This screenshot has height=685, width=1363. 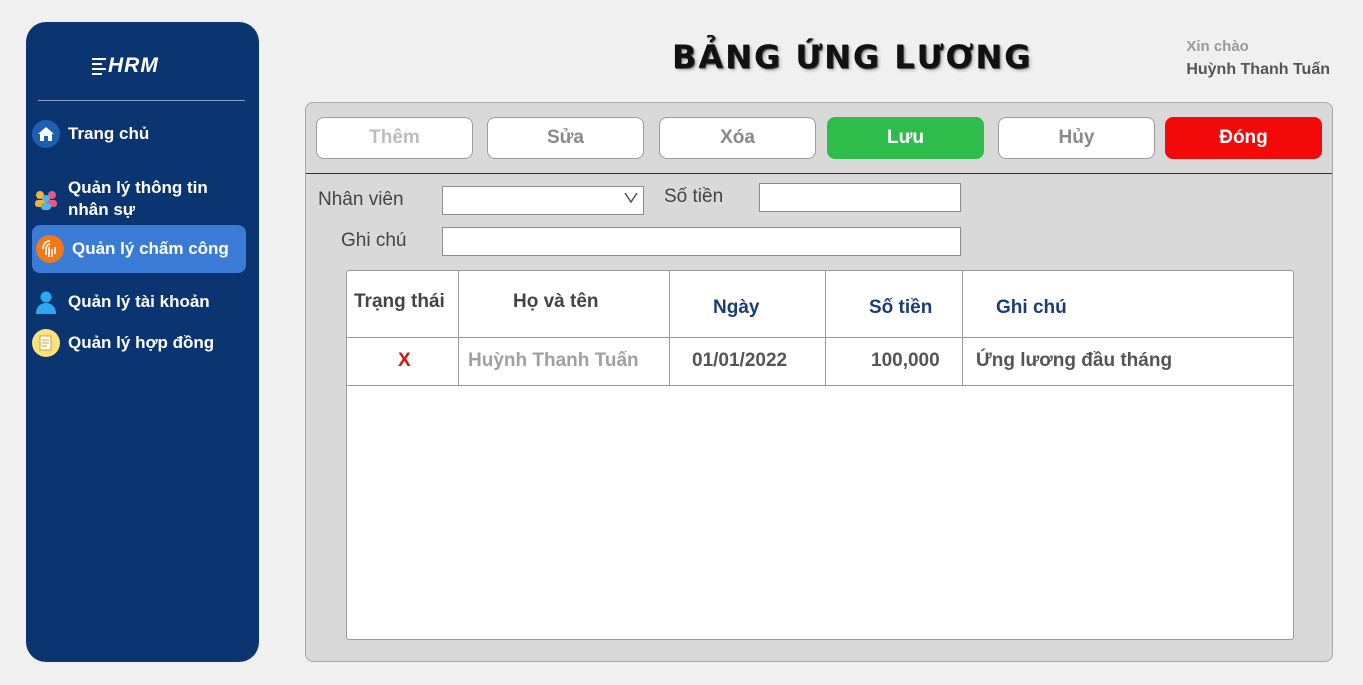 What do you see at coordinates (694, 196) in the screenshot?
I see `amount-label: Số tiền` at bounding box center [694, 196].